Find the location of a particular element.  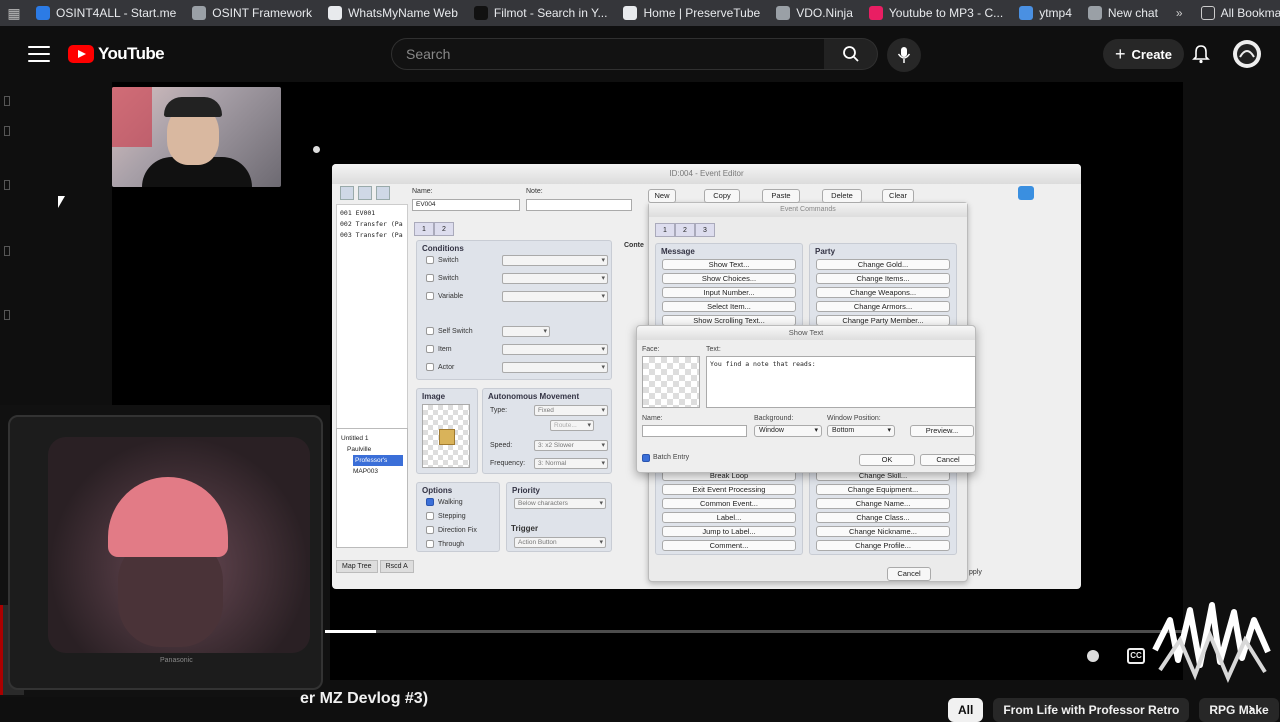

ok-button: OK is located at coordinates (887, 460).